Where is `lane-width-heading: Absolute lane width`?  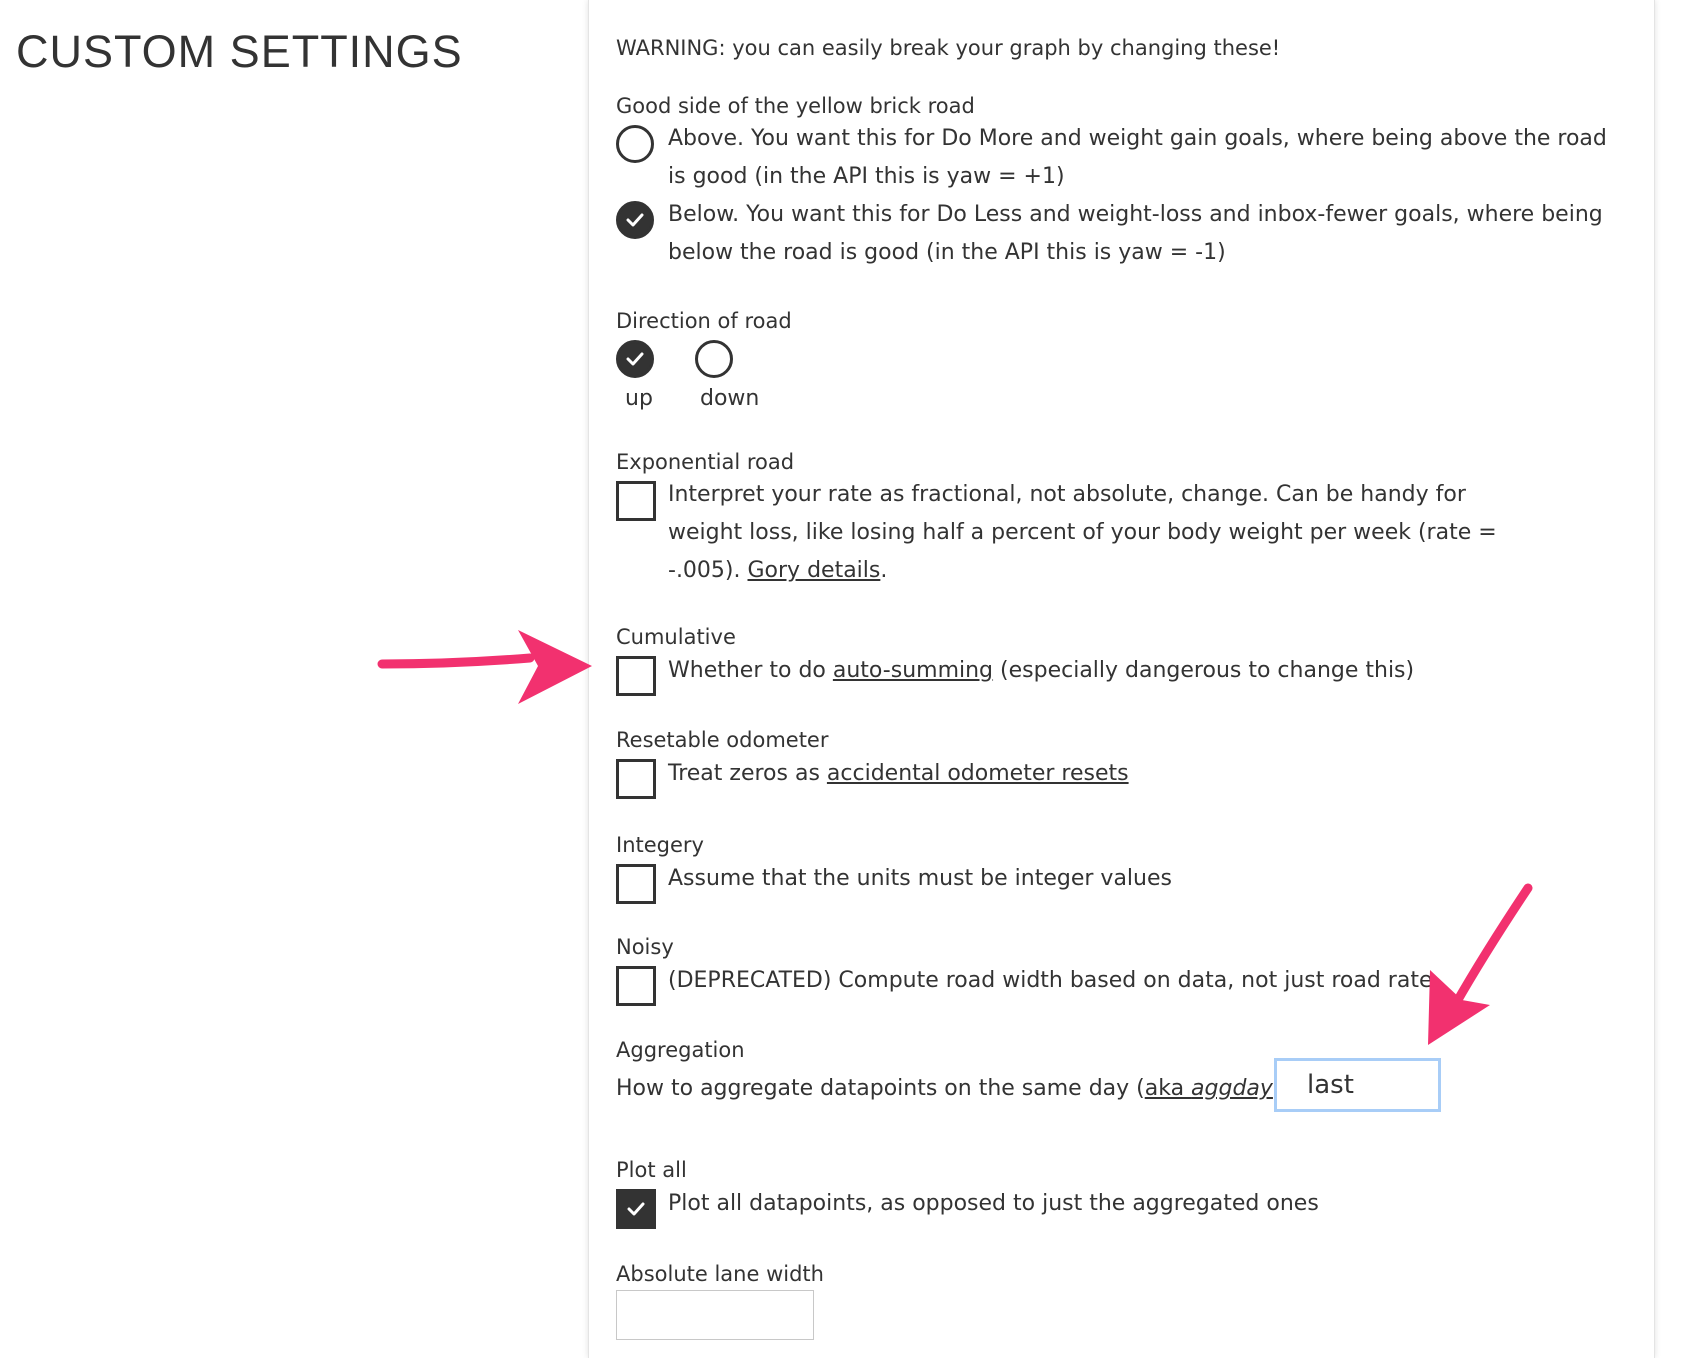
lane-width-heading: Absolute lane width is located at coordinates (720, 1274).